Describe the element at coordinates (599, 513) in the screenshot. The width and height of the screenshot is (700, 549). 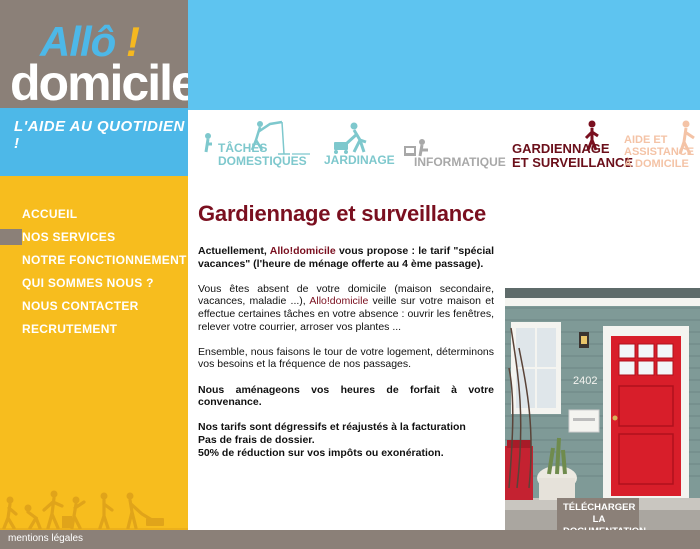
I see `download-label-line1: Télécharger la` at that location.